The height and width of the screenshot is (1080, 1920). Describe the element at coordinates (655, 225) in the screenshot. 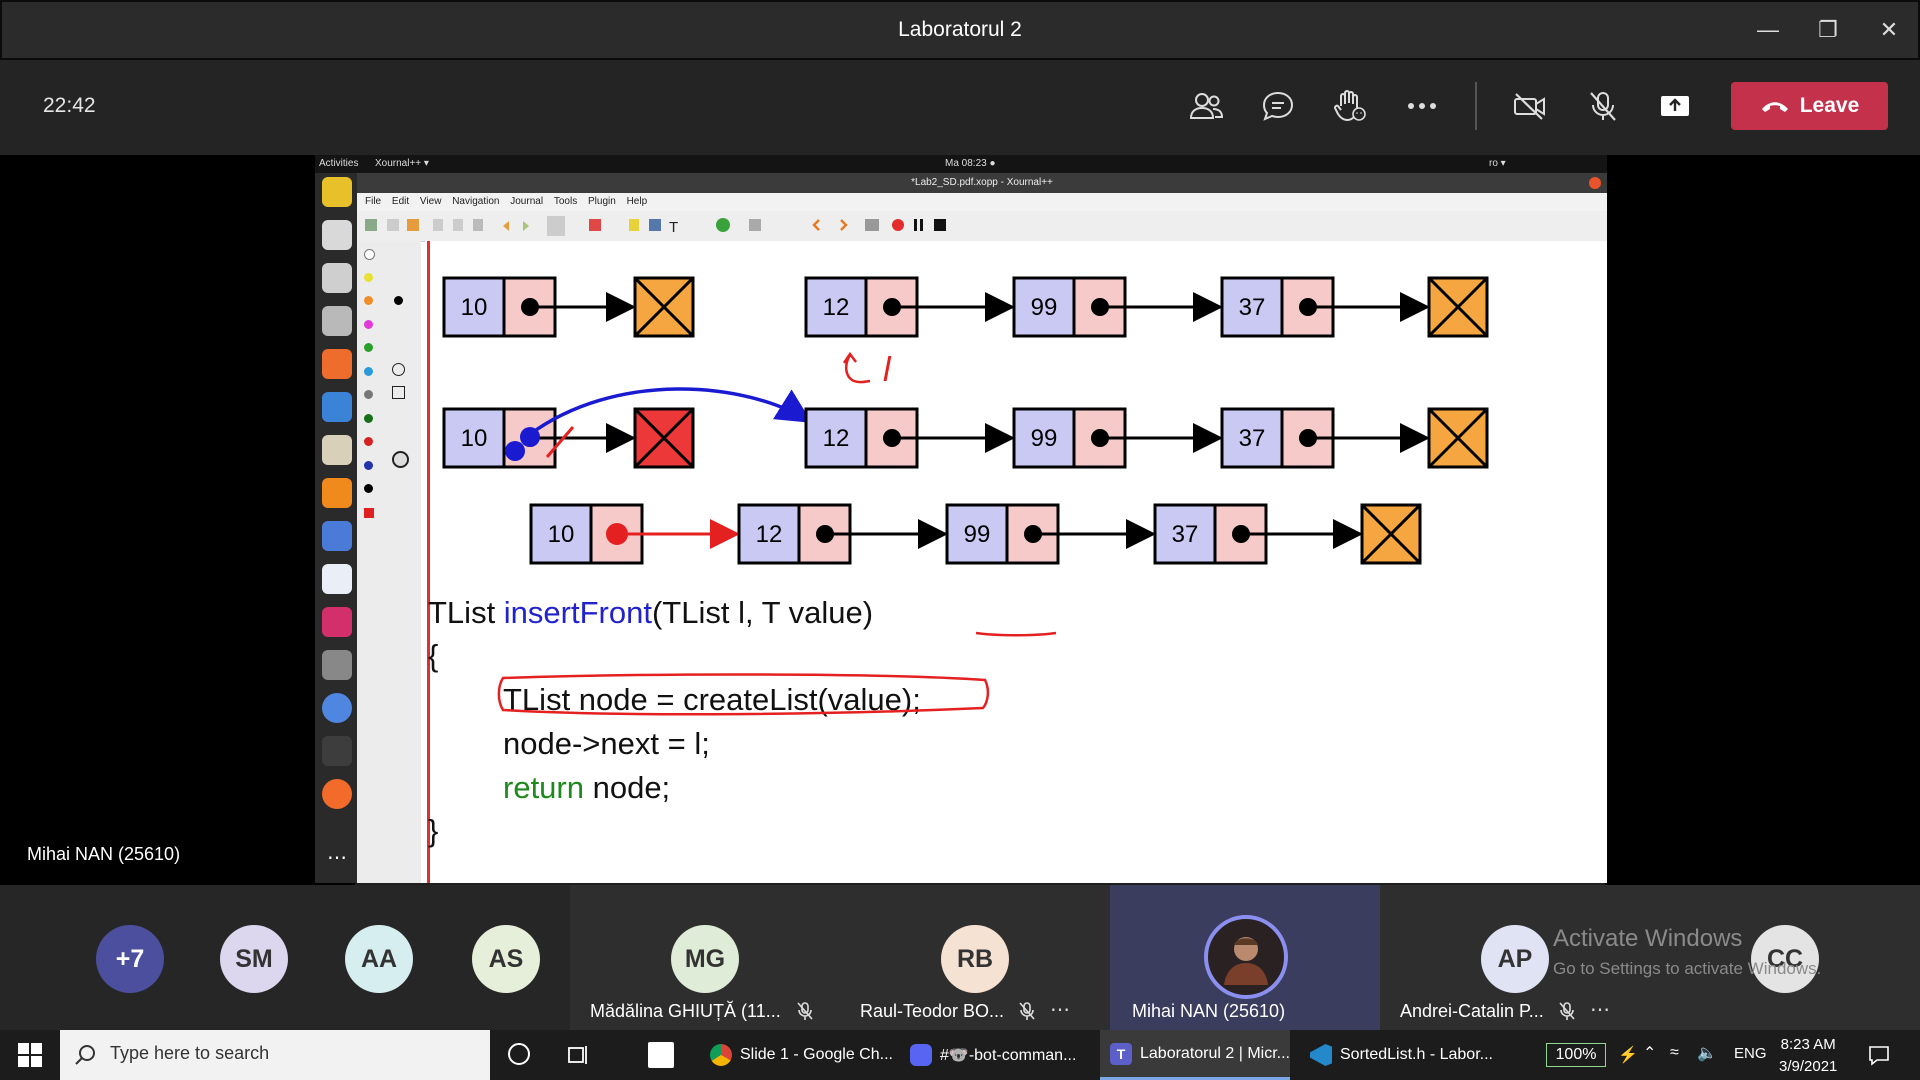

I see `image-icon` at that location.